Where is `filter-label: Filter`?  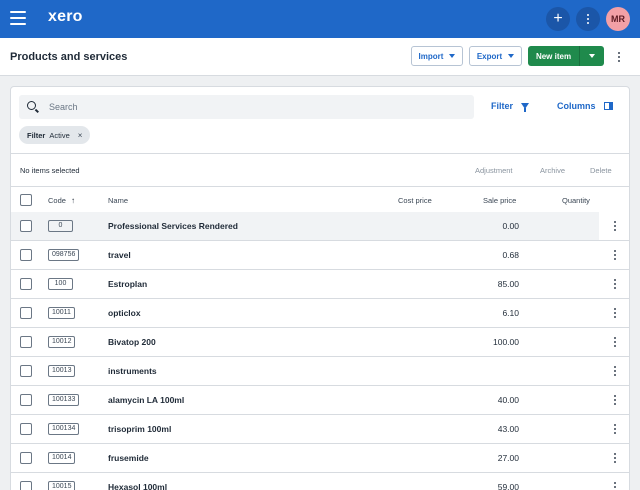
filter-label: Filter is located at coordinates (502, 106).